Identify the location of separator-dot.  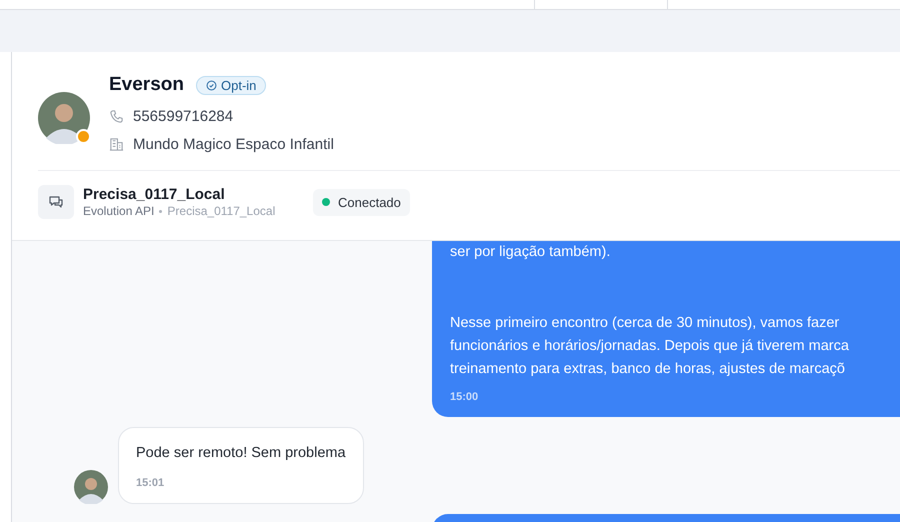
(160, 211).